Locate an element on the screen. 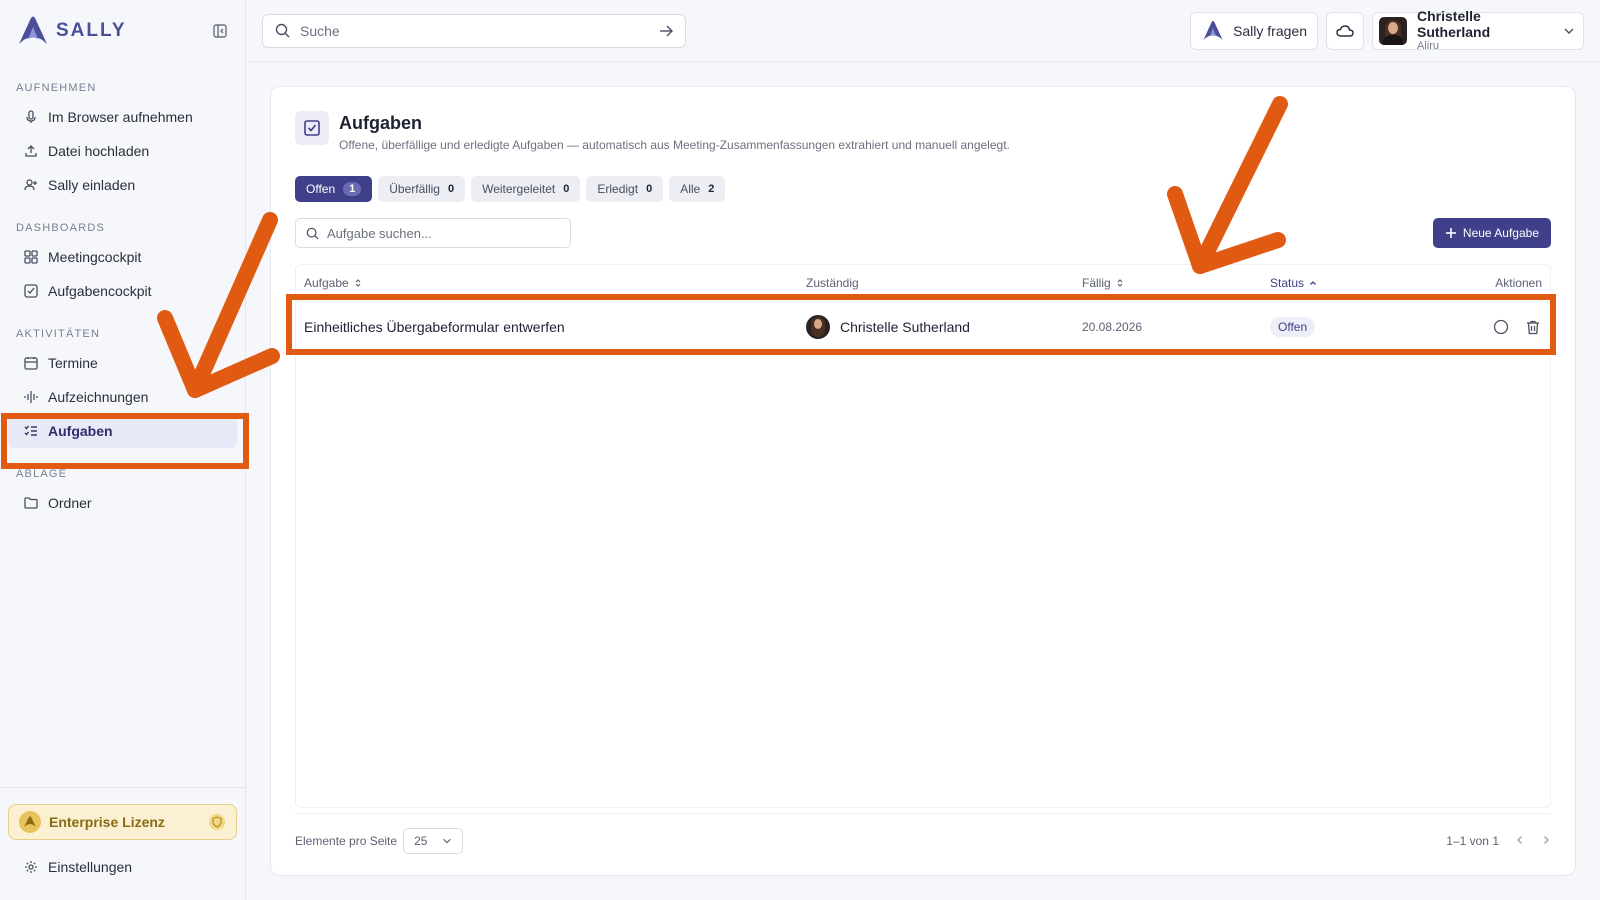  gear-icon is located at coordinates (31, 867).